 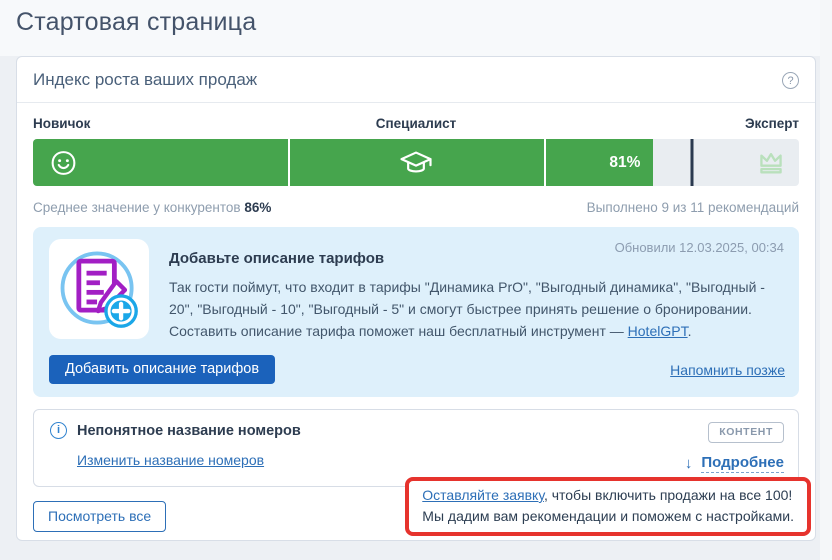 I want to click on competitor-average-value: 86%, so click(x=258, y=207).